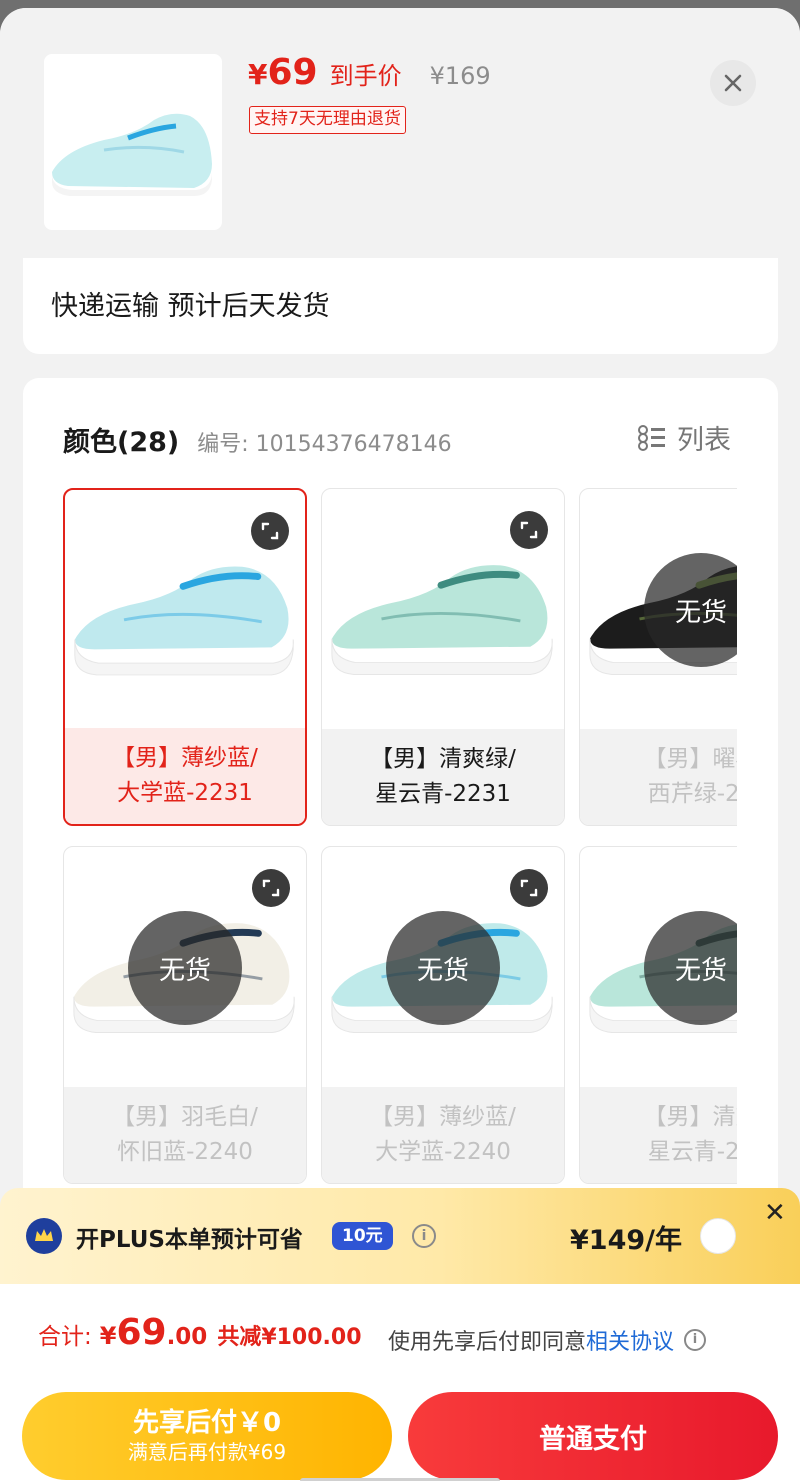 This screenshot has height=1481, width=800. I want to click on color-tile: 无货【男】曜石西芹绿-22, so click(658, 657).